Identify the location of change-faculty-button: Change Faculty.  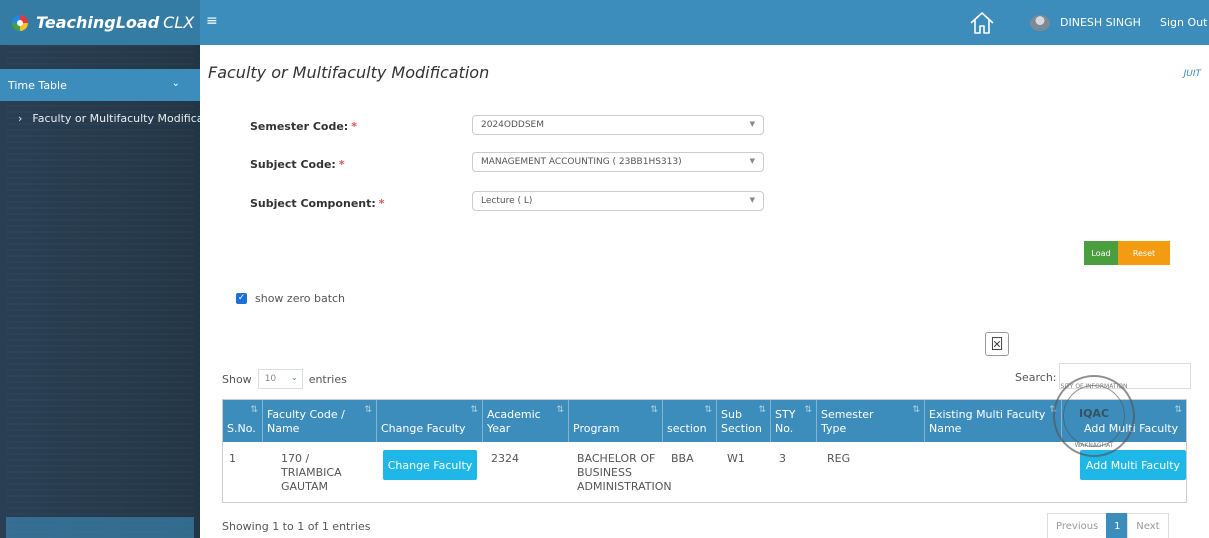
(430, 465).